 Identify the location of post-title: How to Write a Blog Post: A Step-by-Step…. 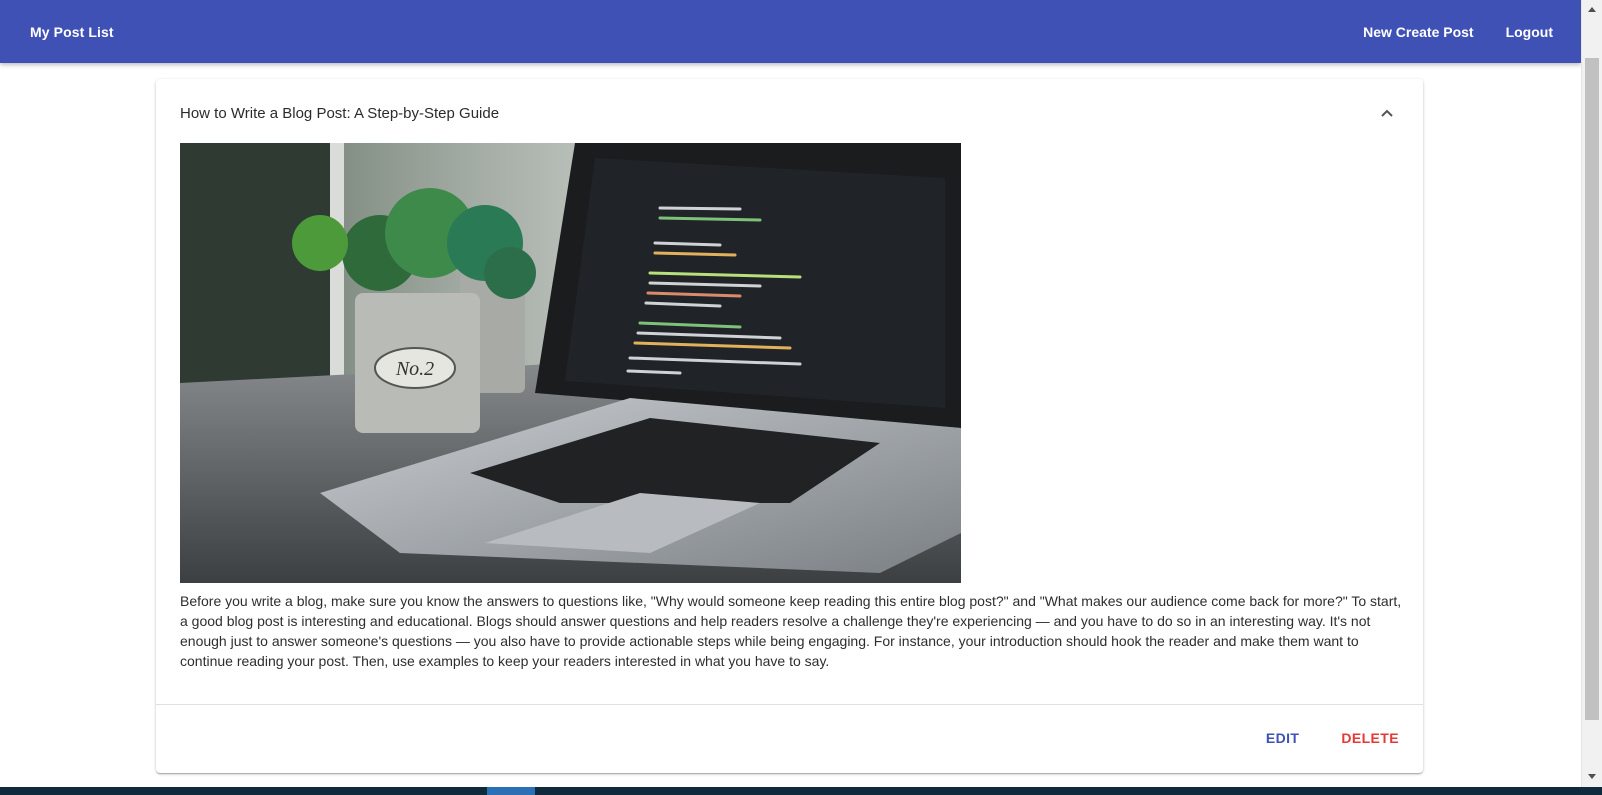
(340, 113).